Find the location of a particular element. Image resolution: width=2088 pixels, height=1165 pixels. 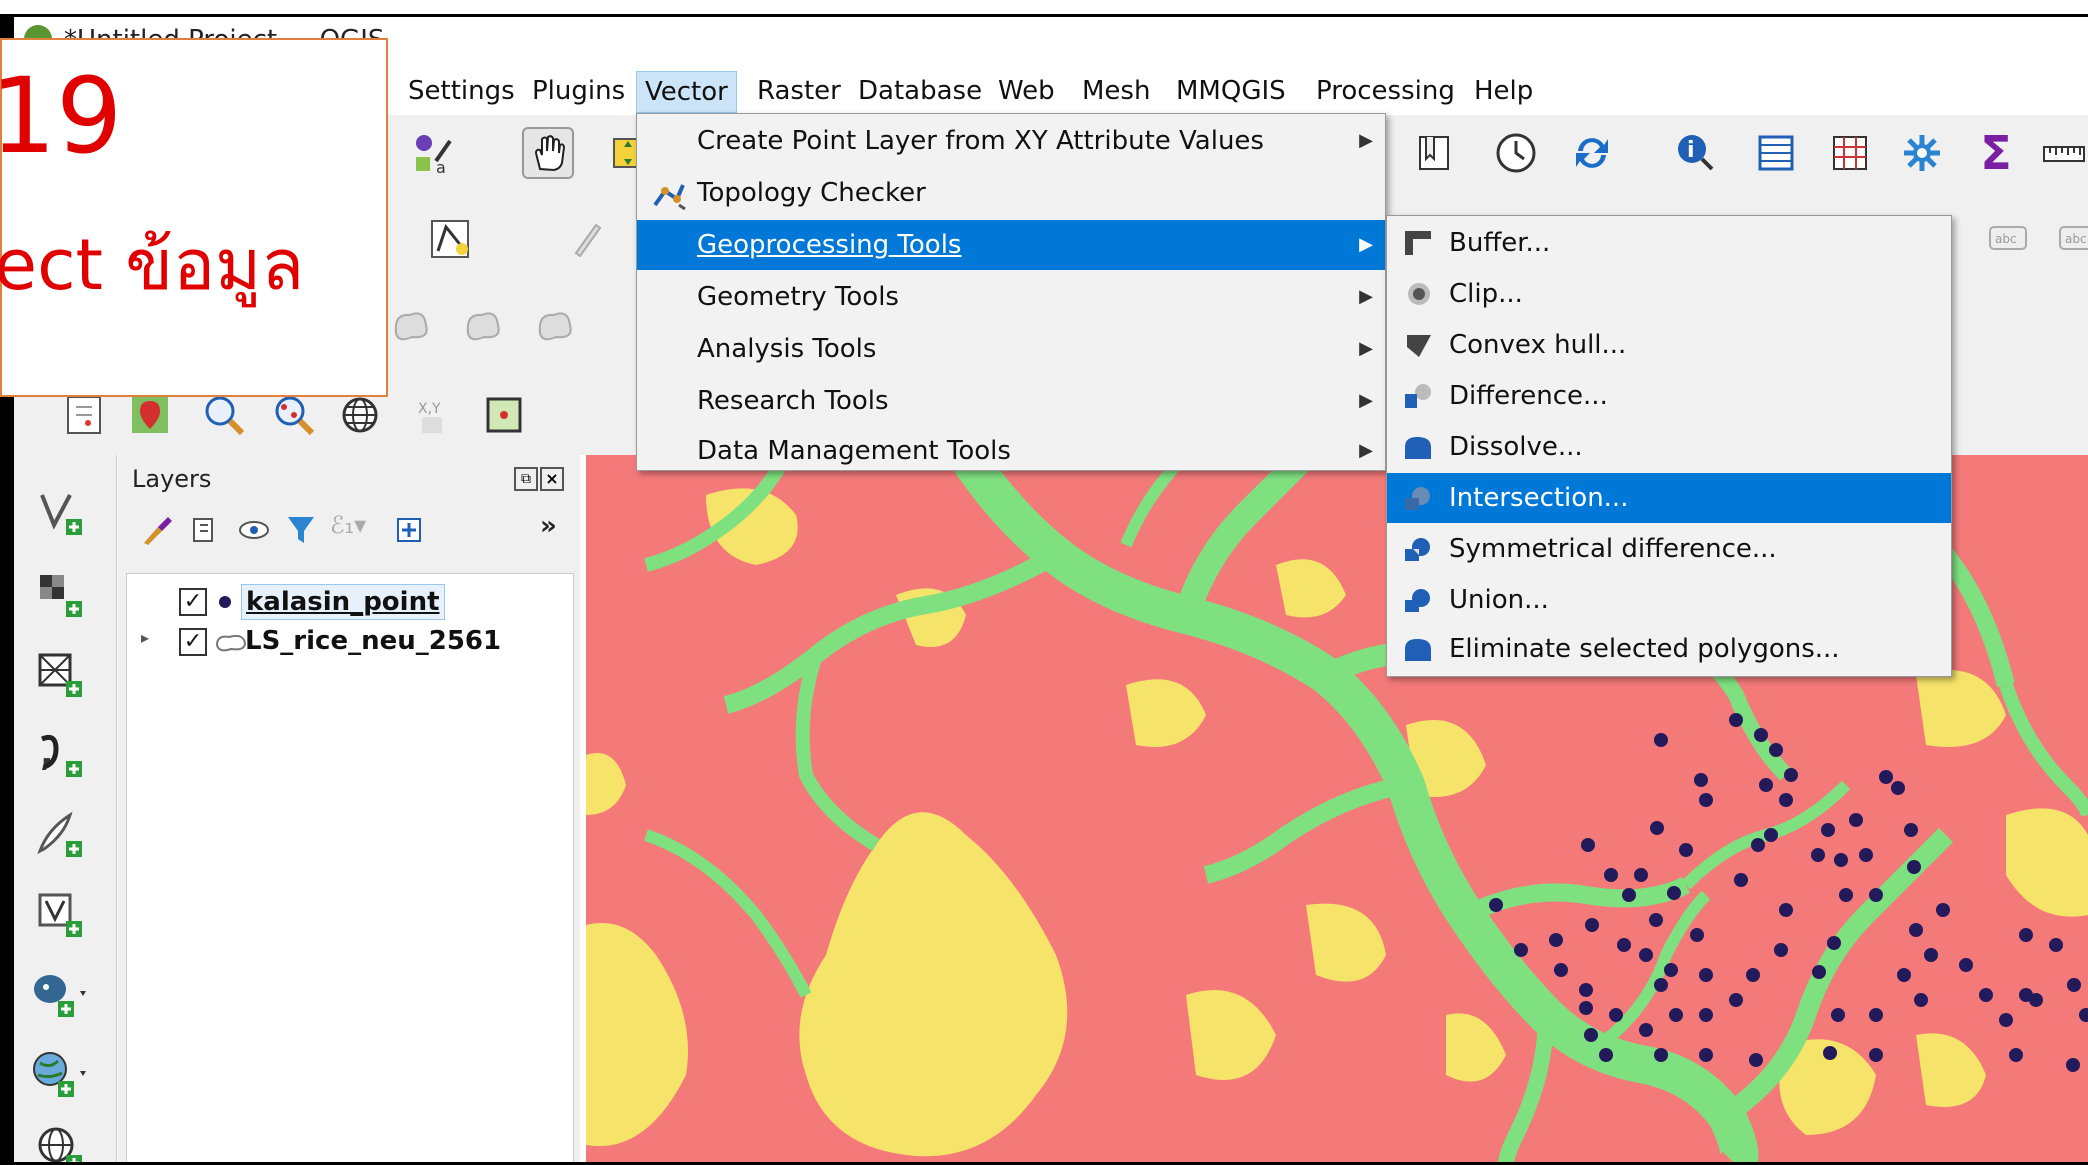

digitize-pencil-icon is located at coordinates (586, 239).